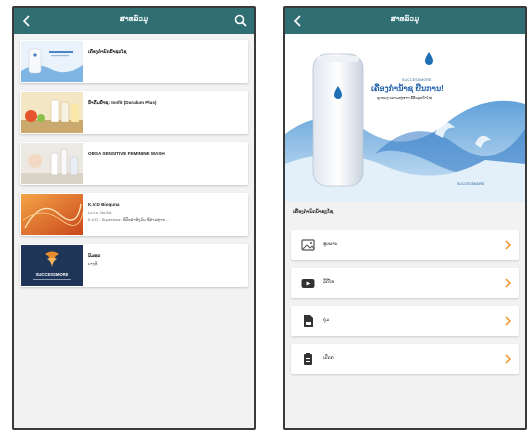 This screenshot has width=529, height=432. What do you see at coordinates (308, 245) in the screenshot?
I see `image-icon` at bounding box center [308, 245].